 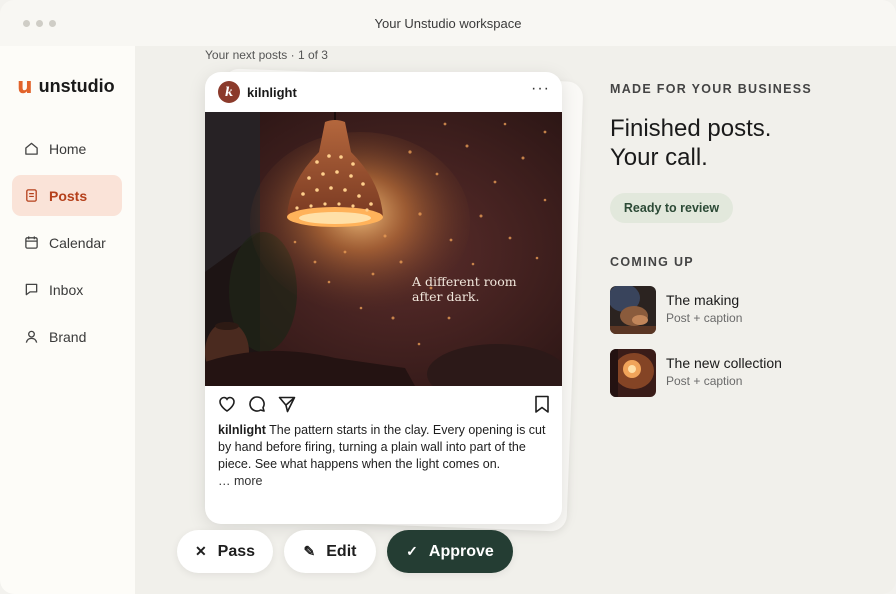 What do you see at coordinates (31, 195) in the screenshot?
I see `posts-icon` at bounding box center [31, 195].